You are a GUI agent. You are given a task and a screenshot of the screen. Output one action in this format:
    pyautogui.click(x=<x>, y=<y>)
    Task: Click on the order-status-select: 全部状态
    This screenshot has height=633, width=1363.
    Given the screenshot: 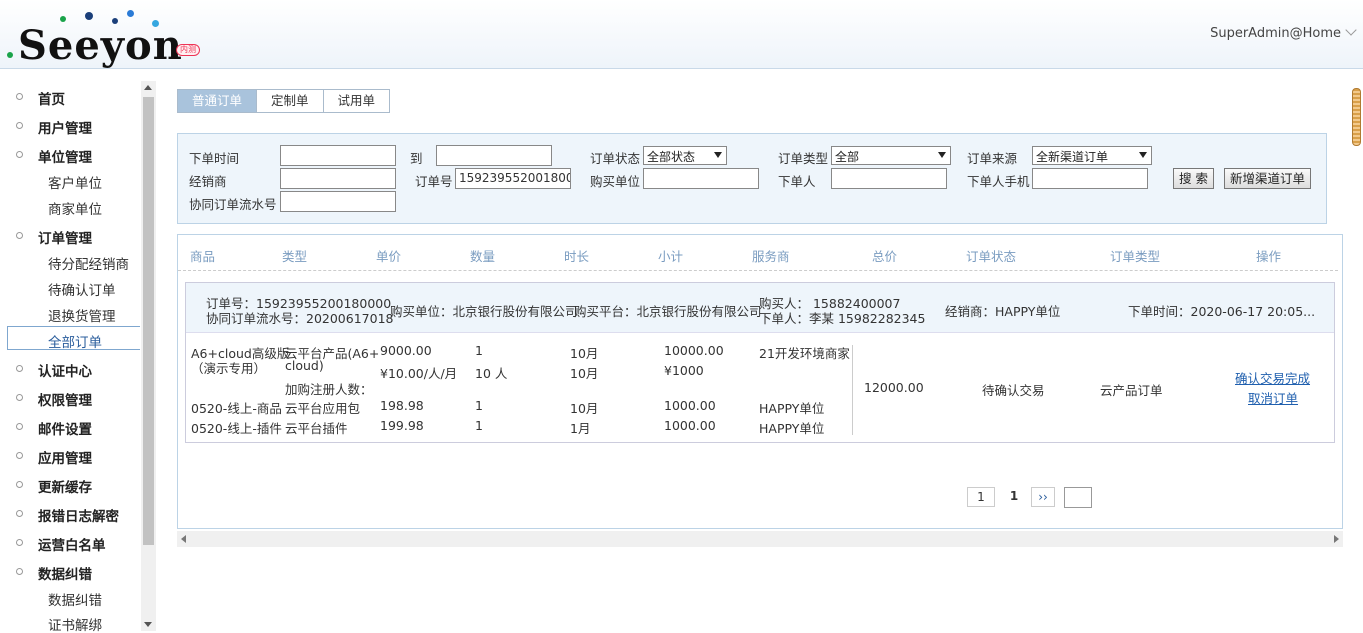 What is the action you would take?
    pyautogui.click(x=685, y=155)
    